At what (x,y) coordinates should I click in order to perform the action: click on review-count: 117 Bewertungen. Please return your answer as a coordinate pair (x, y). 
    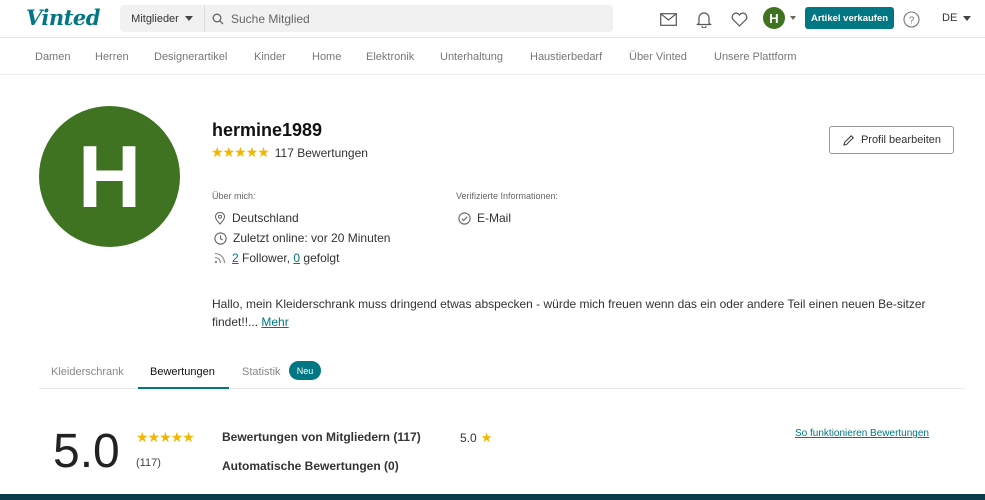
    Looking at the image, I should click on (321, 152).